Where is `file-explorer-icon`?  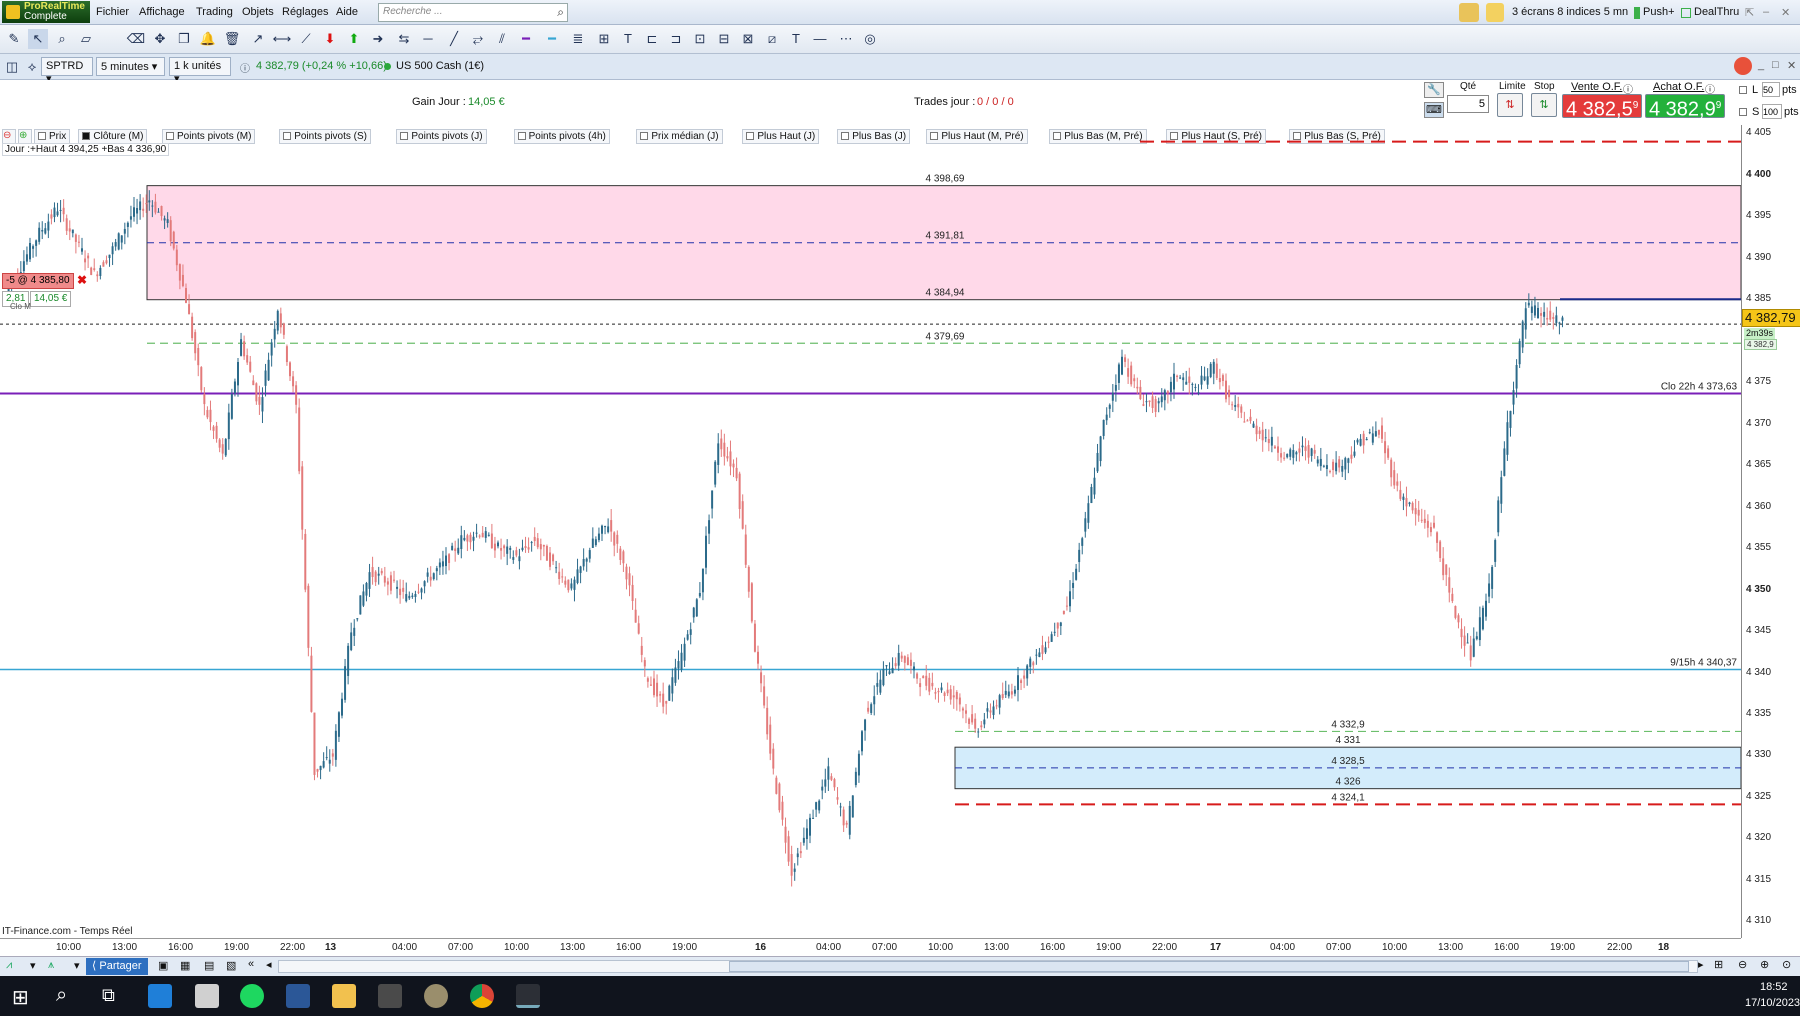 file-explorer-icon is located at coordinates (344, 996).